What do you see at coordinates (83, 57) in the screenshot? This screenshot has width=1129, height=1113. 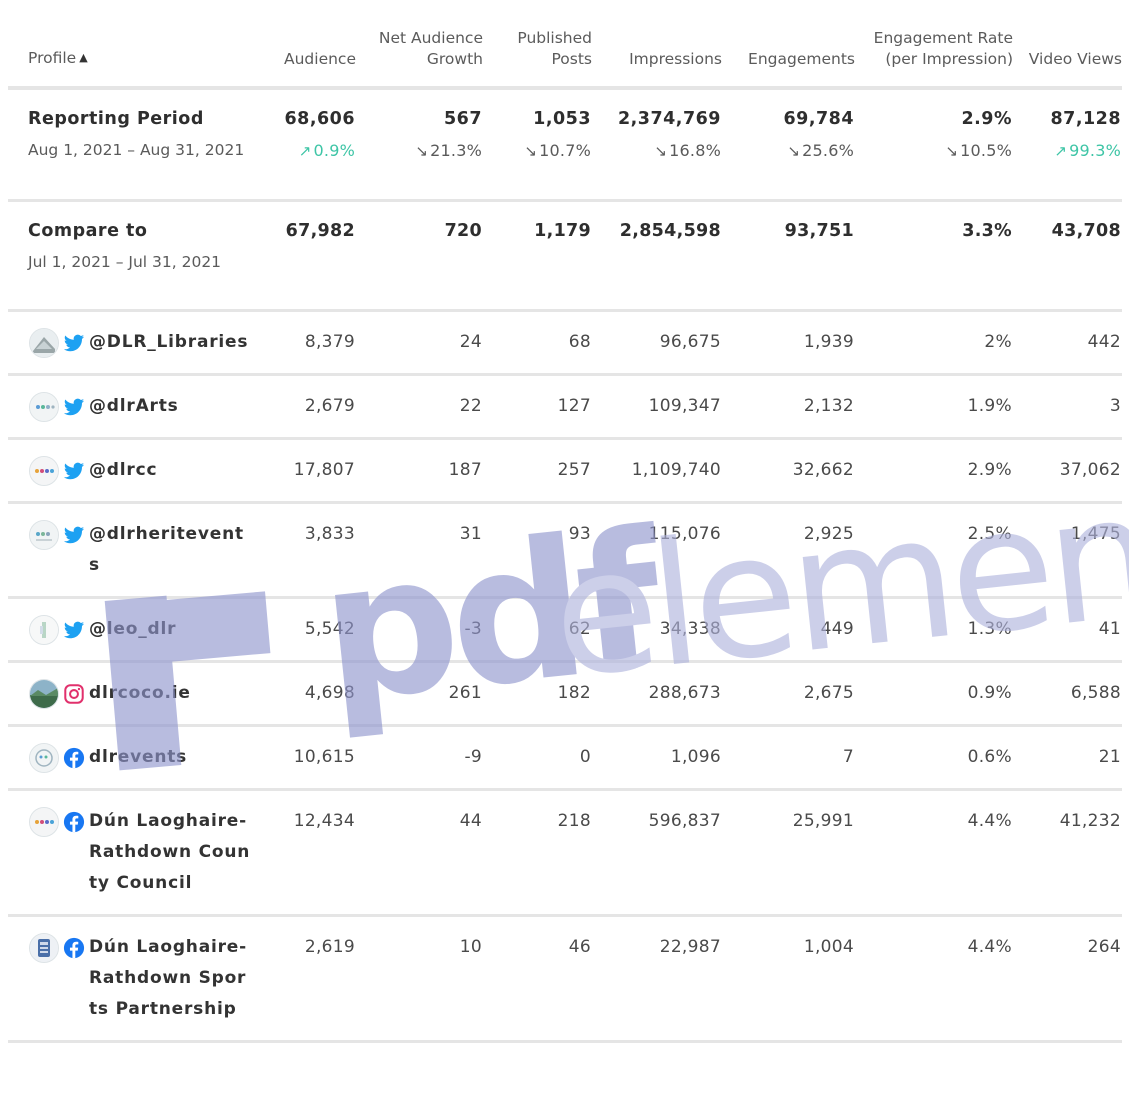 I see `sort-ascending-icon: ▲` at bounding box center [83, 57].